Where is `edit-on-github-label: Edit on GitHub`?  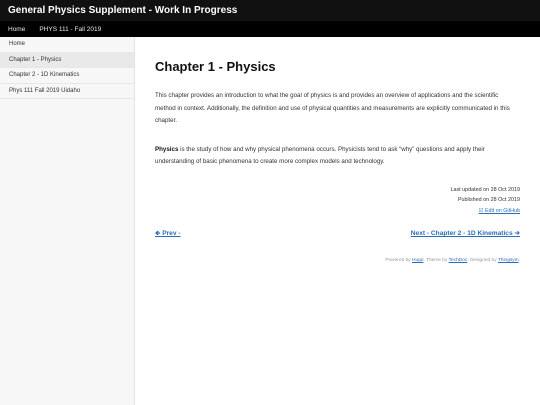 edit-on-github-label: Edit on GitHub is located at coordinates (502, 210).